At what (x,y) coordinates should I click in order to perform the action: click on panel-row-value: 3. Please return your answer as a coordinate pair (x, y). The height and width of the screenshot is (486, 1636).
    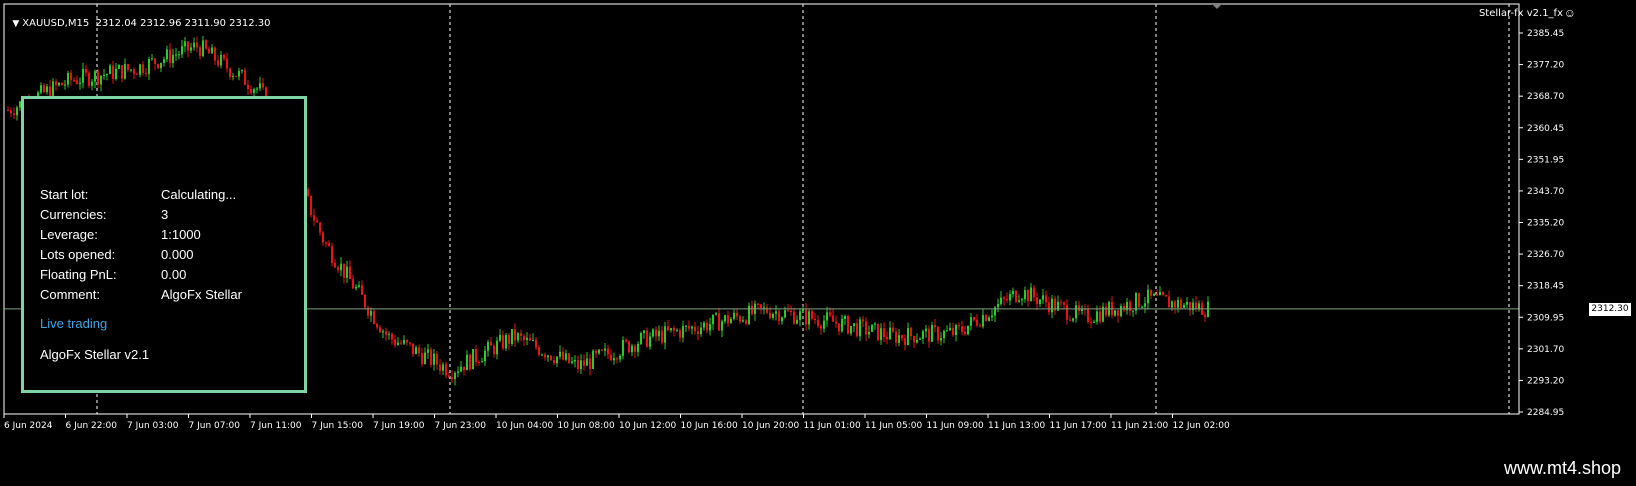
    Looking at the image, I should click on (165, 214).